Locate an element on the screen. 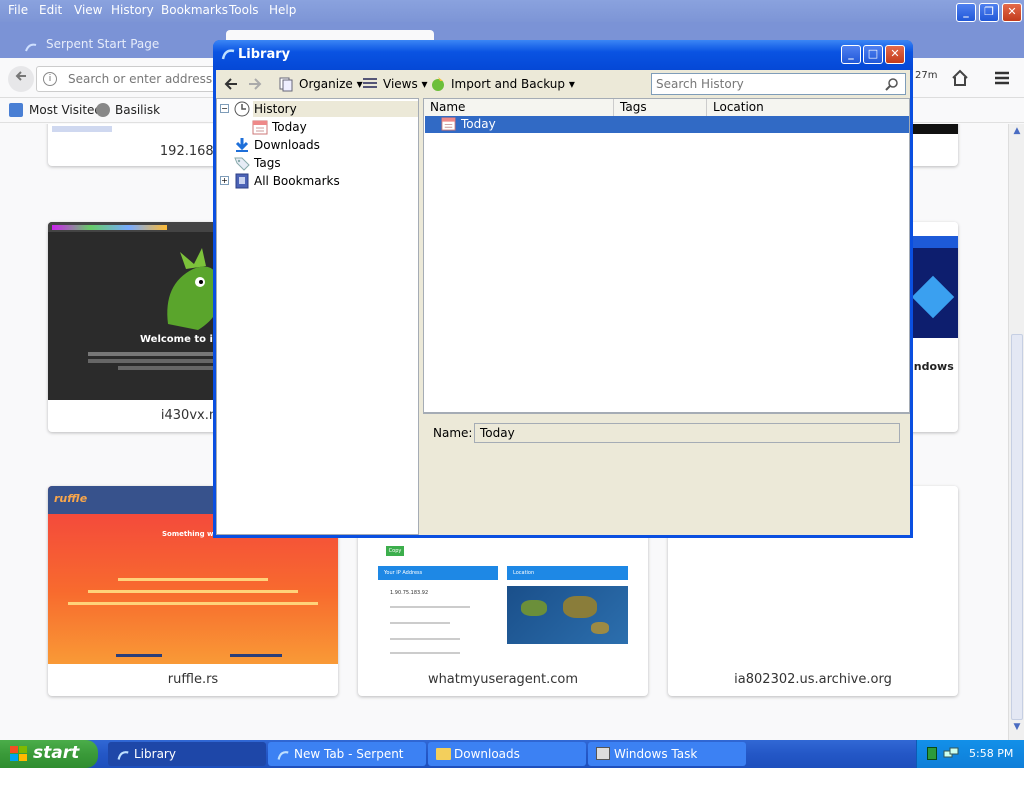 The height and width of the screenshot is (790, 1024). task-downloads: Downloads is located at coordinates (507, 754).